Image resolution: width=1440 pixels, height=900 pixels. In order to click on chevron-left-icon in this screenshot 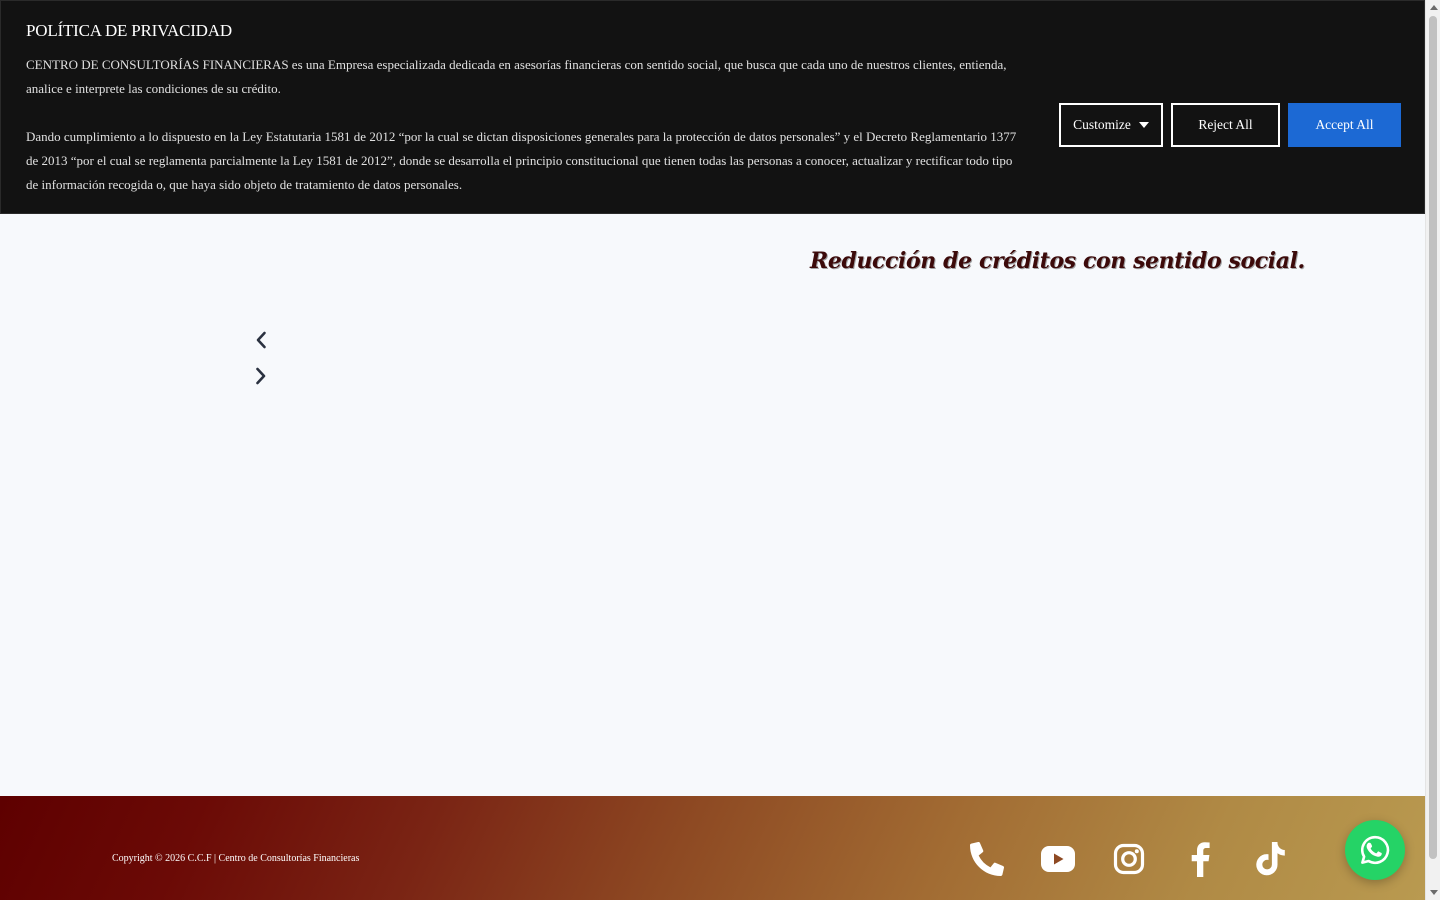, I will do `click(261, 340)`.